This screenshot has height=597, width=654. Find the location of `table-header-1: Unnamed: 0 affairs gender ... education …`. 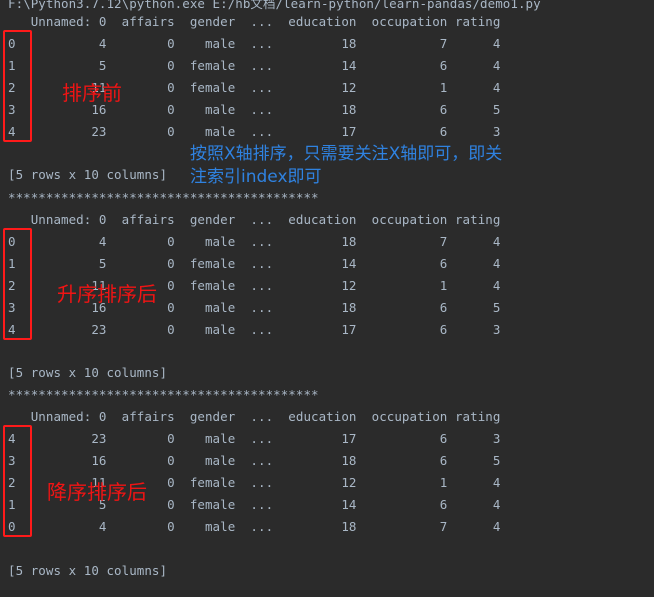

table-header-1: Unnamed: 0 affairs gender ... education … is located at coordinates (254, 21).